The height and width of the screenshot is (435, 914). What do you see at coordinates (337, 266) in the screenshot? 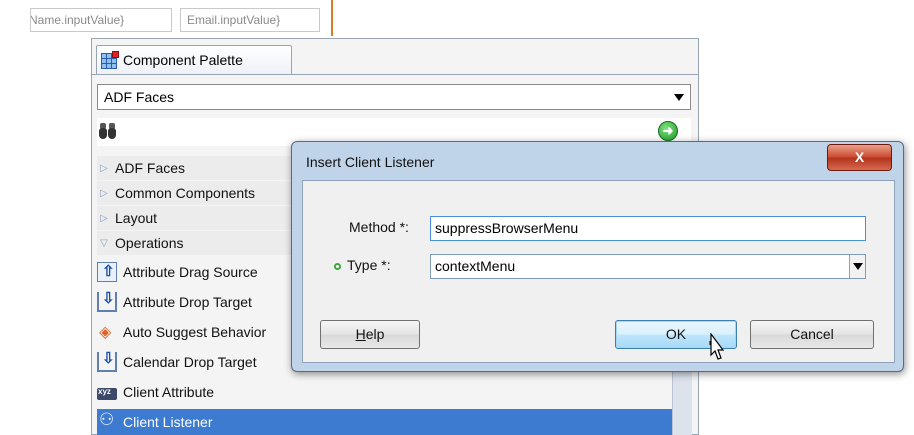
I see `required-indicator-icon` at bounding box center [337, 266].